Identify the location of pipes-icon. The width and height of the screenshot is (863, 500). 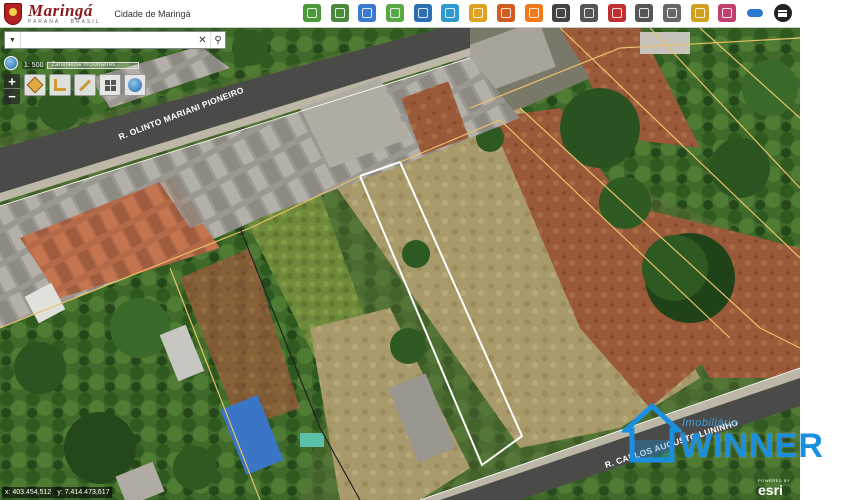
(561, 13).